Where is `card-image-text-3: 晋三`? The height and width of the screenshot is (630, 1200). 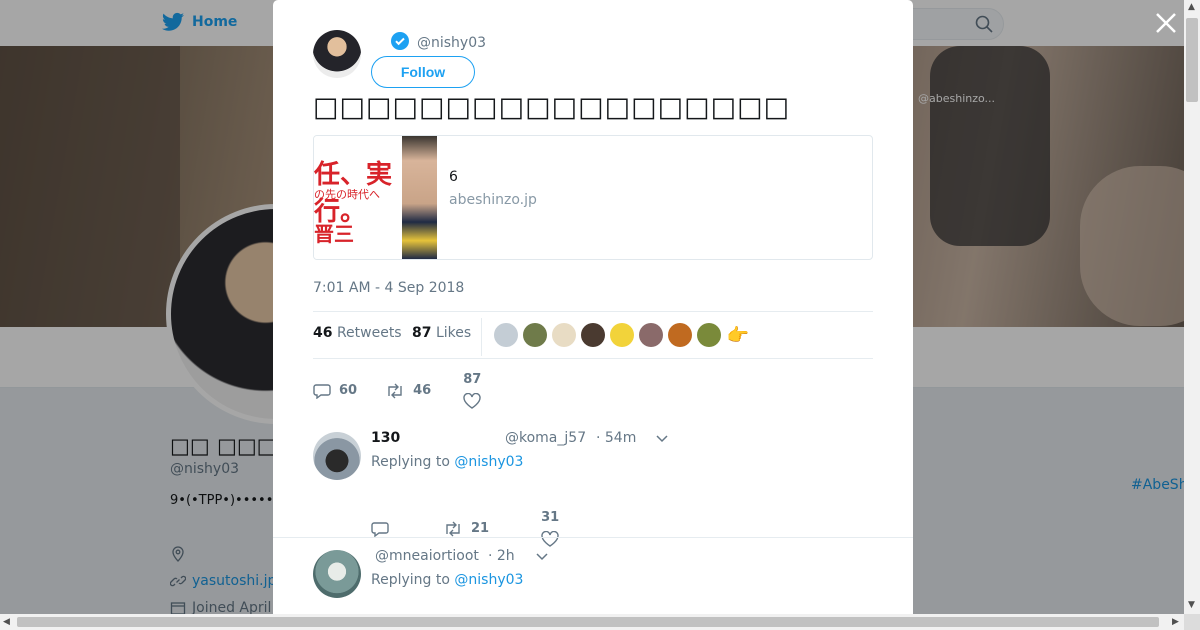
card-image-text-3: 晋三 is located at coordinates (334, 234).